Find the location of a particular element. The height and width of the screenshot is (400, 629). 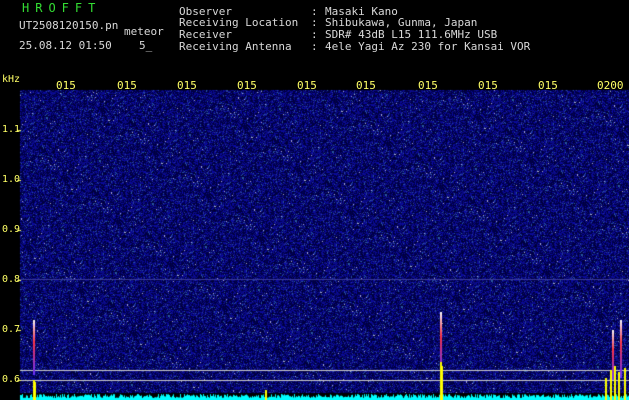

file-name: UT2508120150.pn is located at coordinates (69, 25).